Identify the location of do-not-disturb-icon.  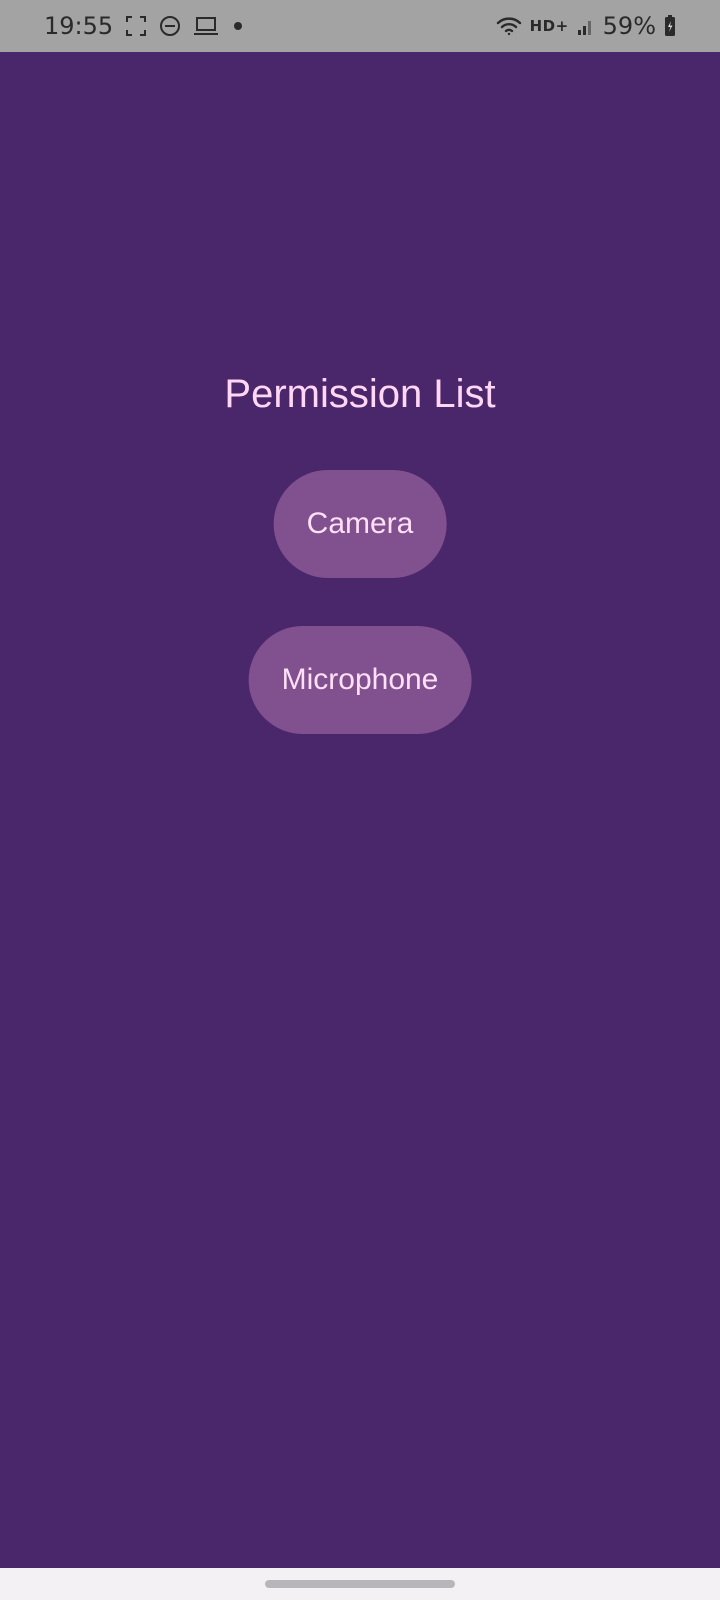
(170, 26).